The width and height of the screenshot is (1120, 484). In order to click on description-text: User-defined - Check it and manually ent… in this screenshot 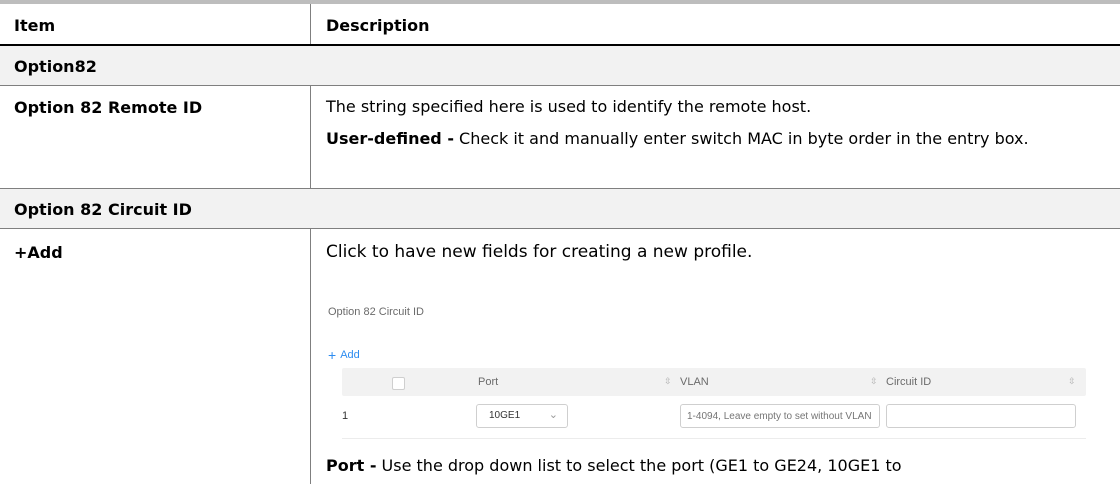, I will do `click(706, 139)`.